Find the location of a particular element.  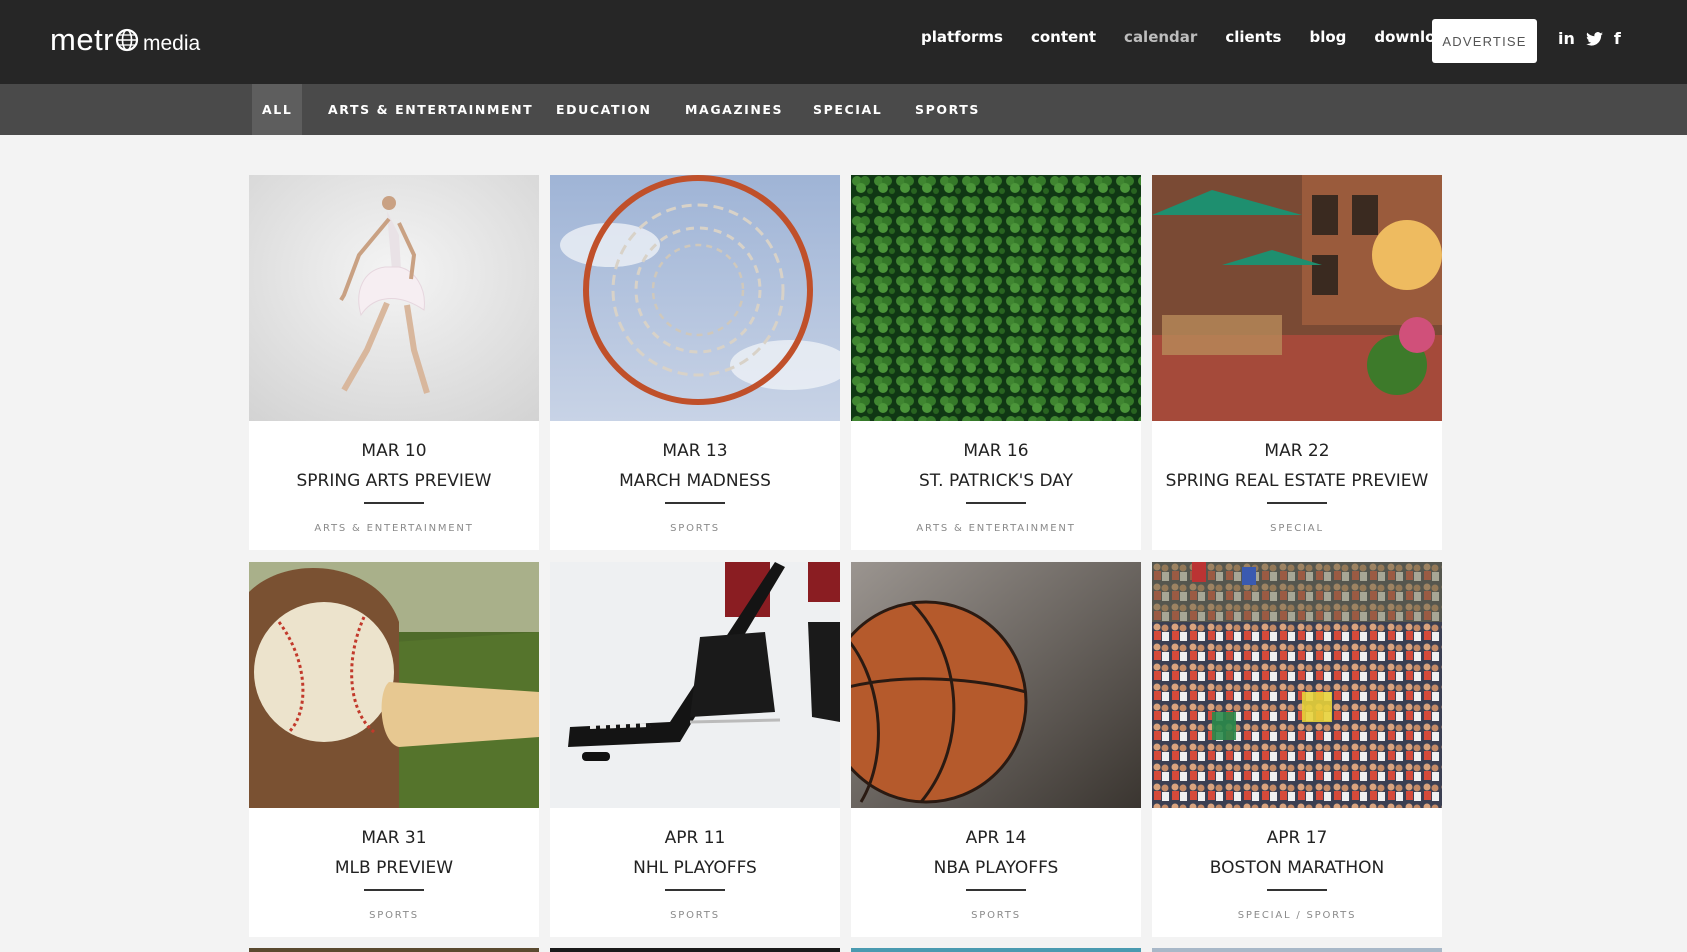

filter-arts-entertainment: ARTS & ENTERTAINMENT is located at coordinates (430, 109).